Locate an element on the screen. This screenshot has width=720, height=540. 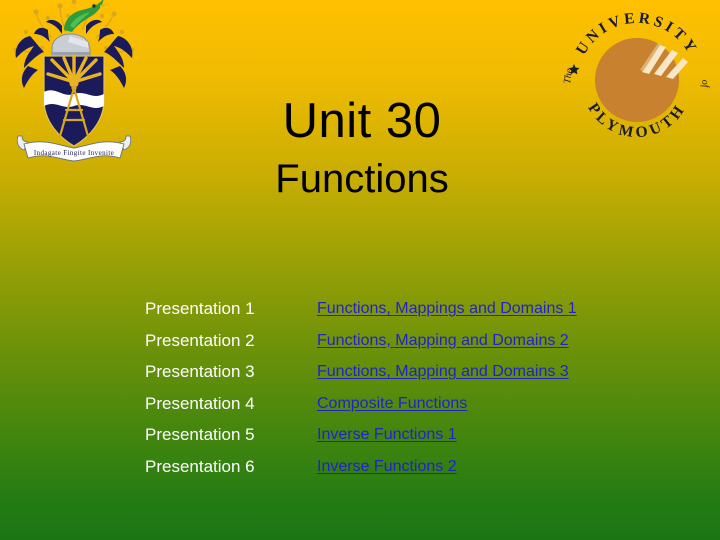
list-item: Presentation 6 Inverse Functions 2 is located at coordinates (405, 472).